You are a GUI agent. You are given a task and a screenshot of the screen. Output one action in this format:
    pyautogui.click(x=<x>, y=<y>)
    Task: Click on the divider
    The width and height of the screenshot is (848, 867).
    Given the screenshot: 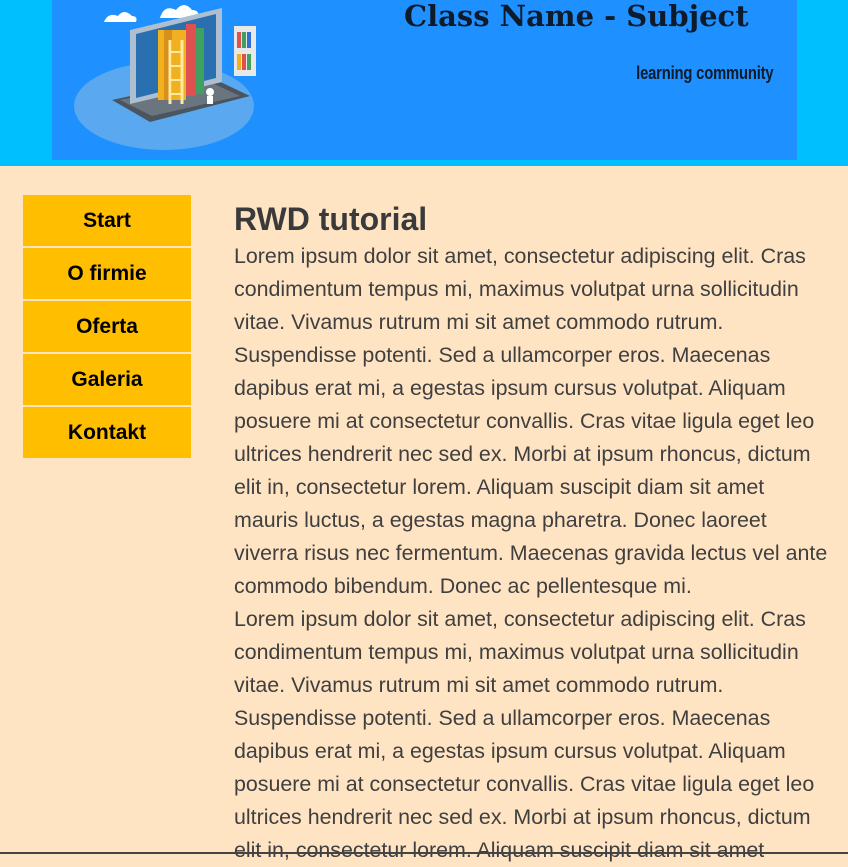 What is the action you would take?
    pyautogui.click(x=424, y=853)
    